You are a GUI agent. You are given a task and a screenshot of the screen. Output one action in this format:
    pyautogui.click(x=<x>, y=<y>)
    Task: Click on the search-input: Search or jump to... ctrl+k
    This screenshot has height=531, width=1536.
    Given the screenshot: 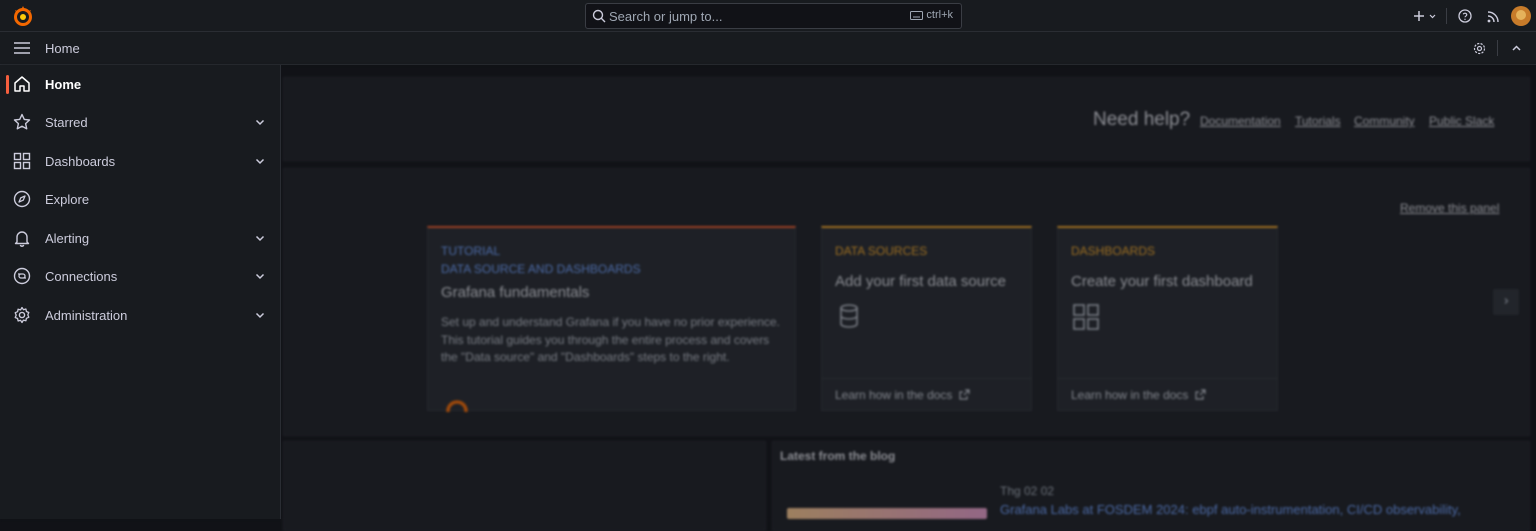 What is the action you would take?
    pyautogui.click(x=773, y=16)
    